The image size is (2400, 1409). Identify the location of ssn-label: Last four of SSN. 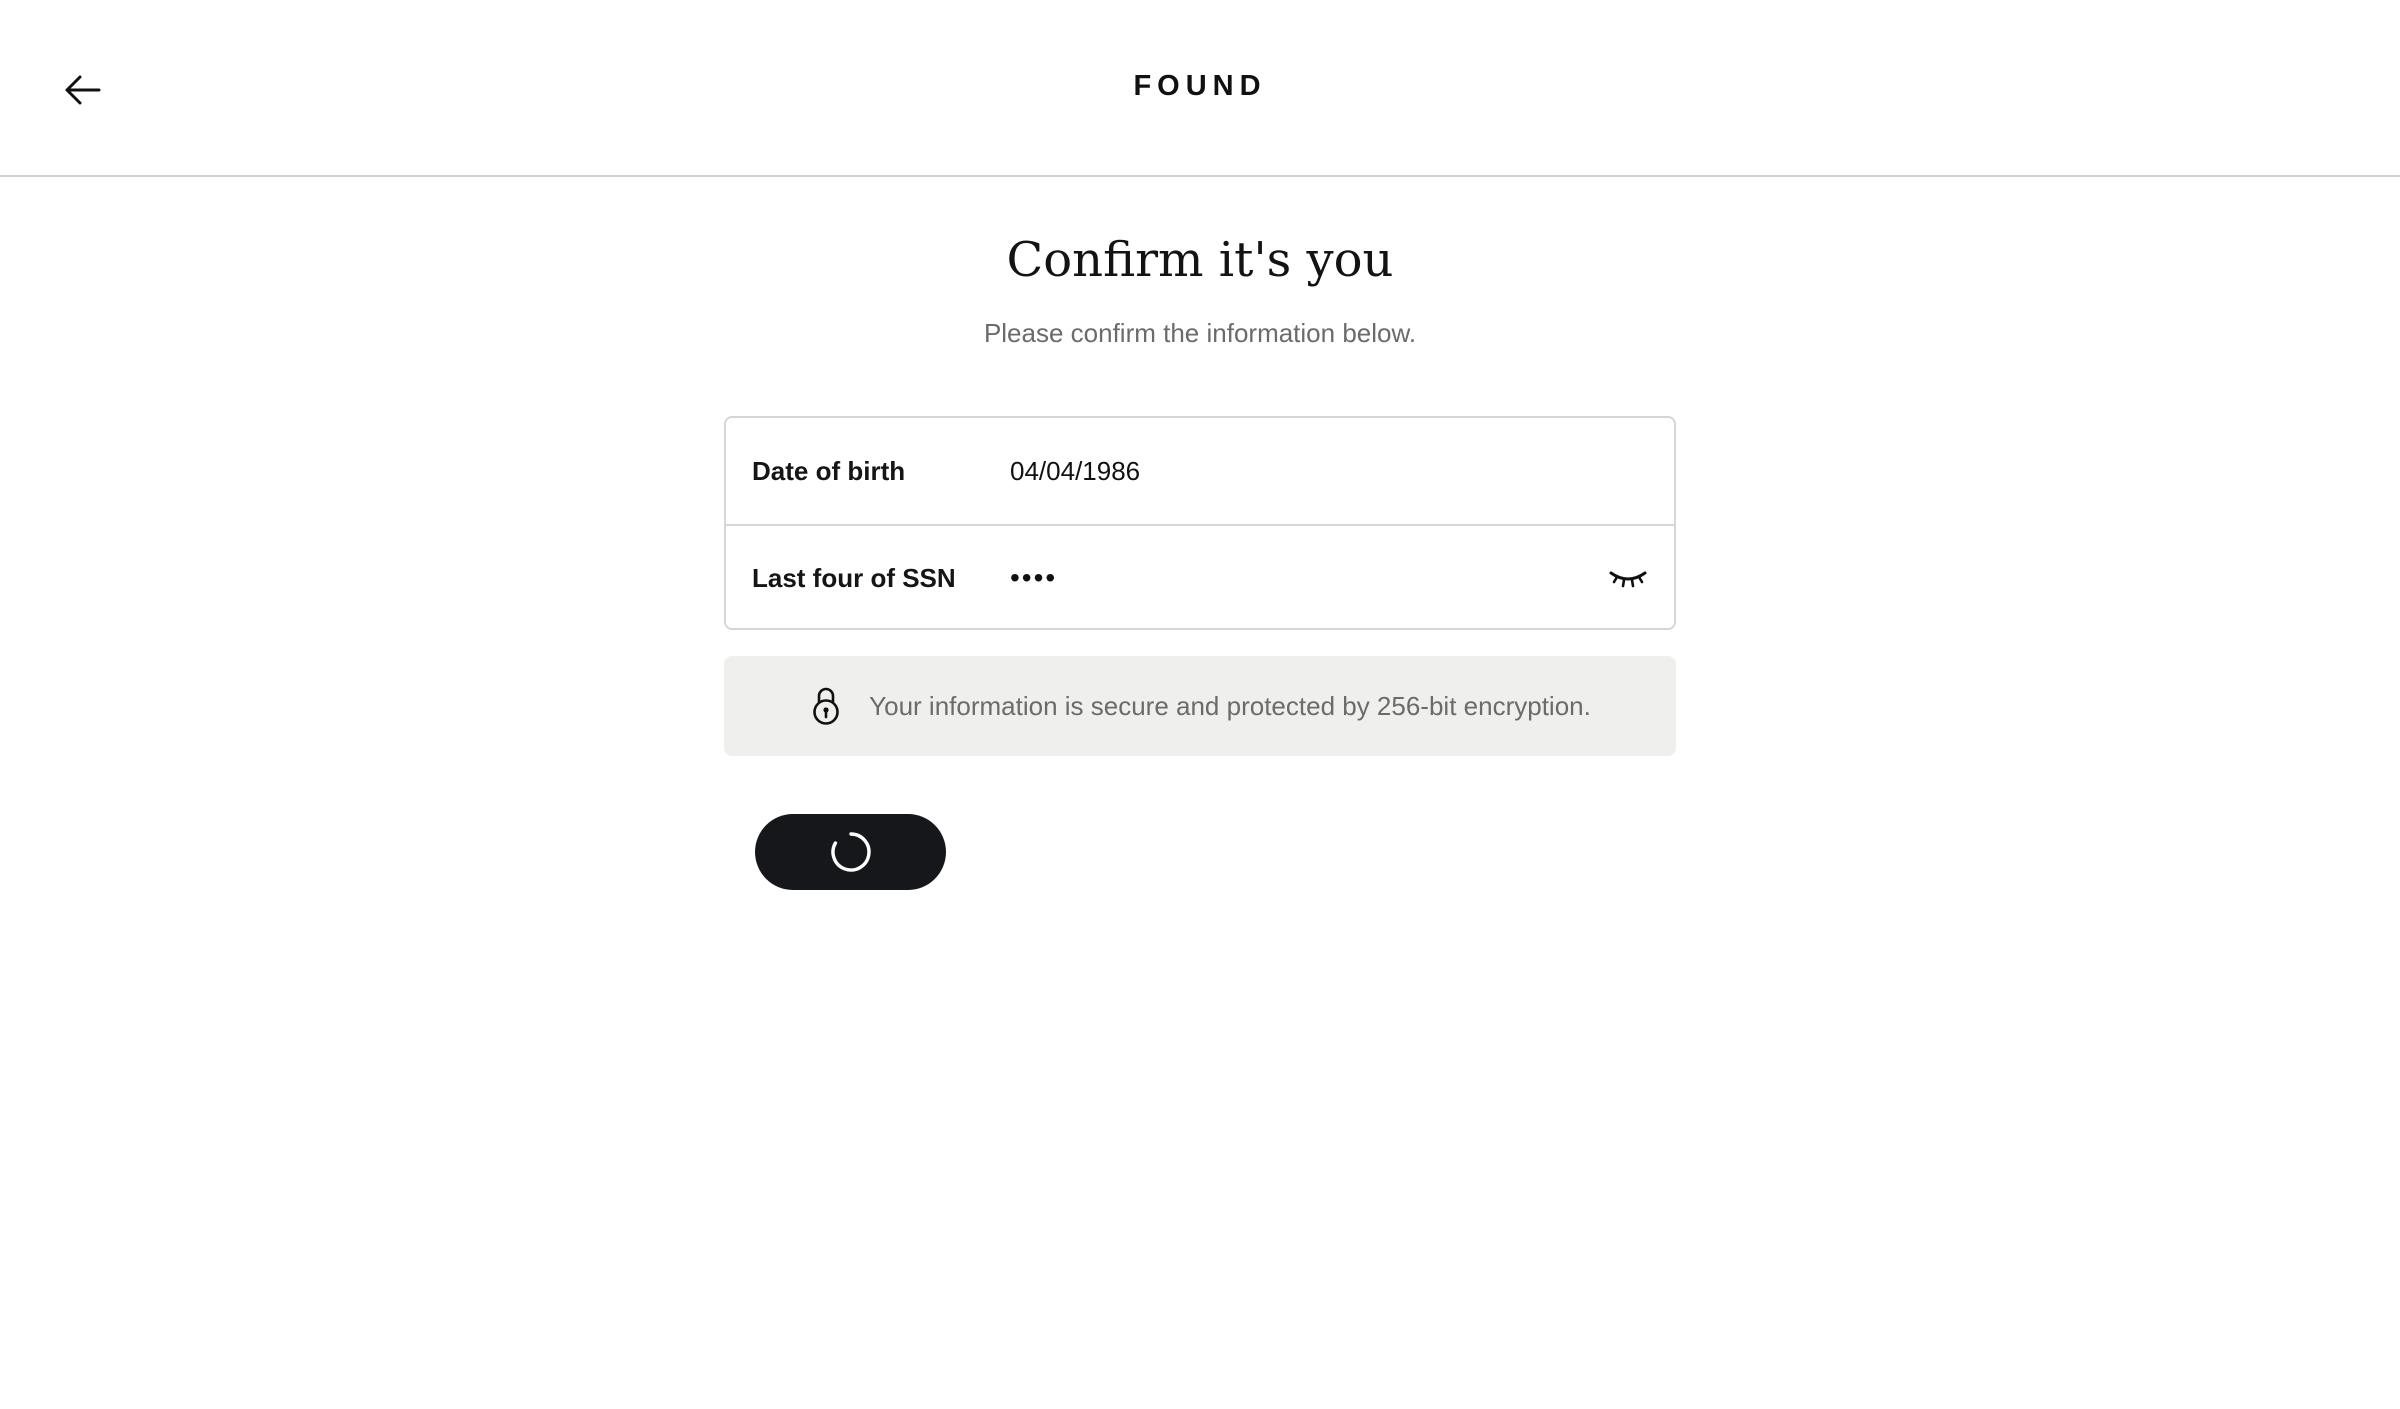
(854, 577).